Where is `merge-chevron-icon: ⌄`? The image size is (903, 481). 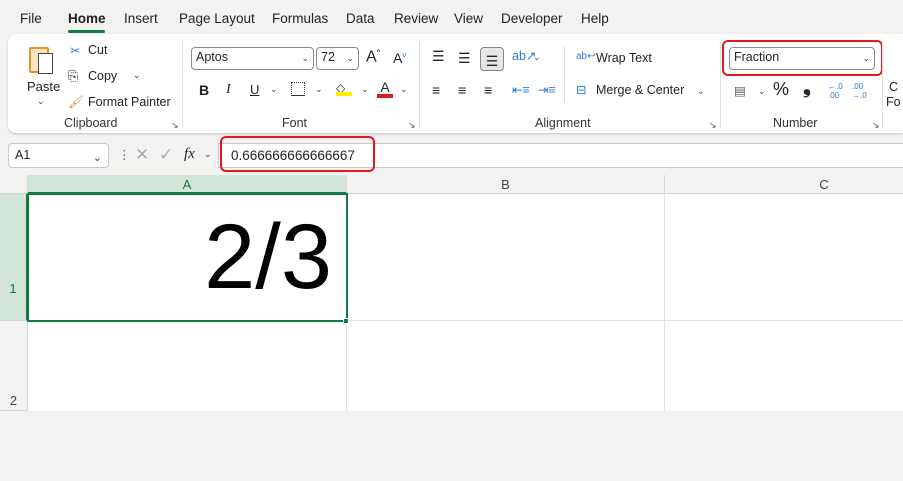 merge-chevron-icon: ⌄ is located at coordinates (701, 91).